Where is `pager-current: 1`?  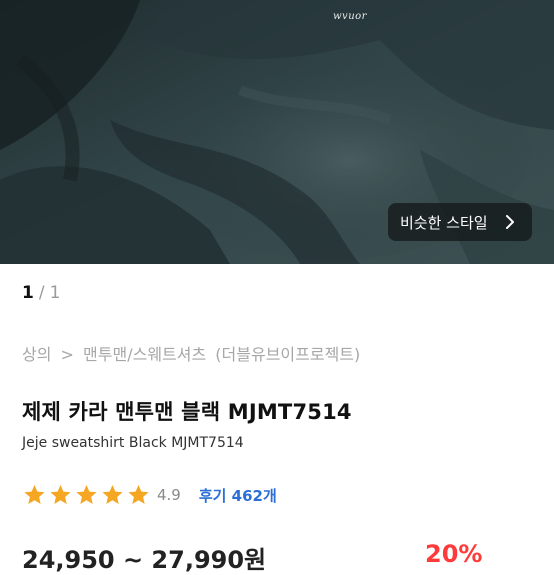 pager-current: 1 is located at coordinates (28, 293).